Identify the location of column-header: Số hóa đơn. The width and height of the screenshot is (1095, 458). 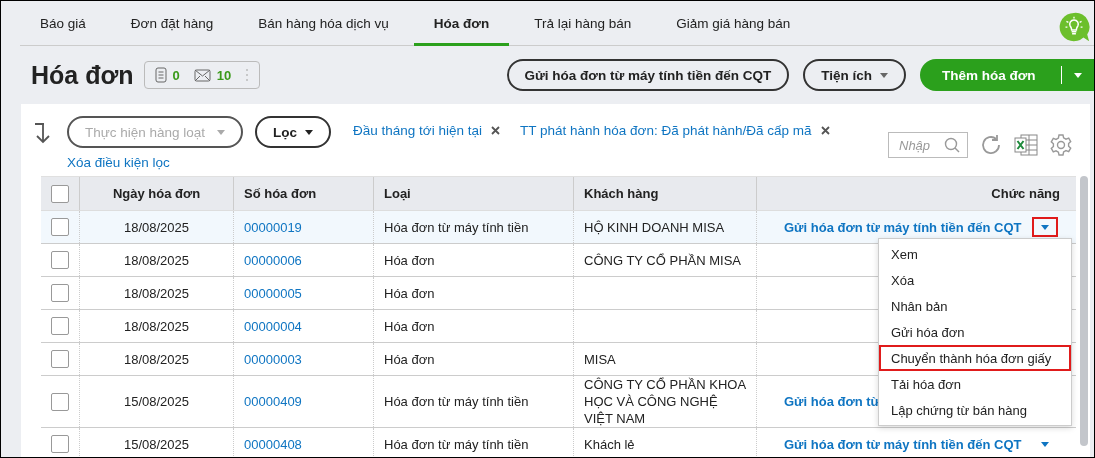
(303, 193).